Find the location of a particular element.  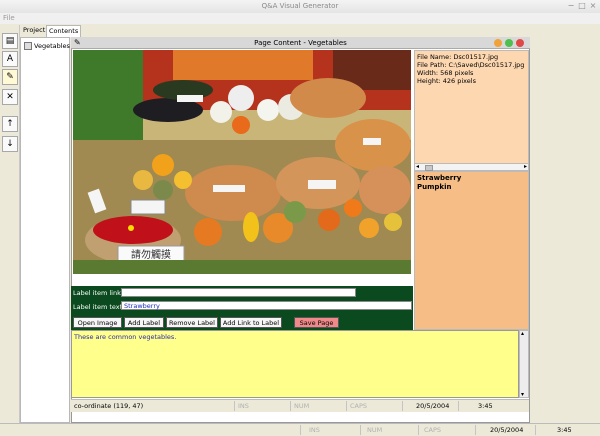

pencil-icon: ✎ is located at coordinates (10, 77).